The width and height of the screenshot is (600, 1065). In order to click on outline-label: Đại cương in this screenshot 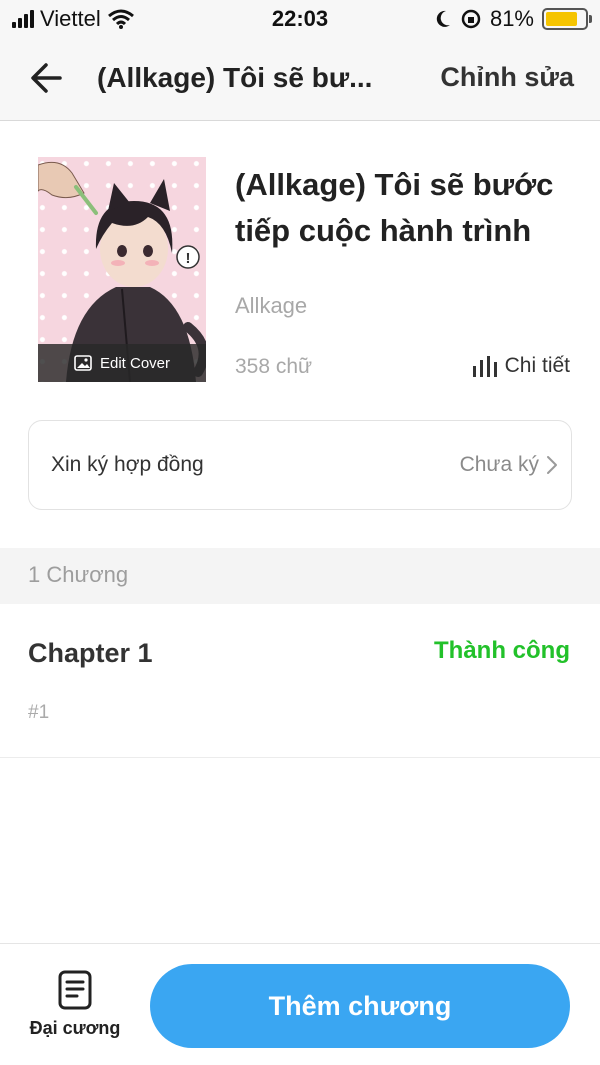, I will do `click(75, 1028)`.